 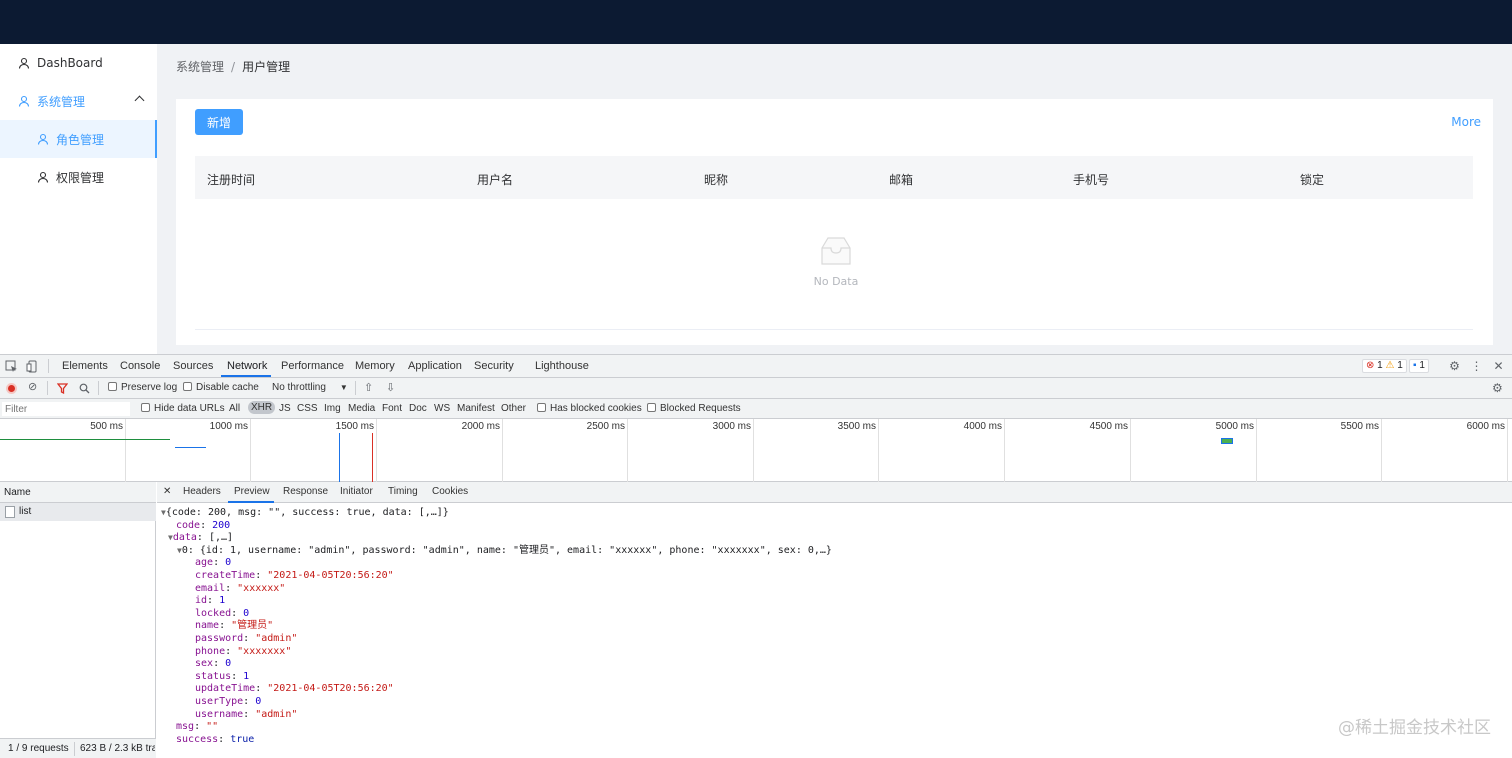 What do you see at coordinates (62, 388) in the screenshot?
I see `filter-funnel-icon` at bounding box center [62, 388].